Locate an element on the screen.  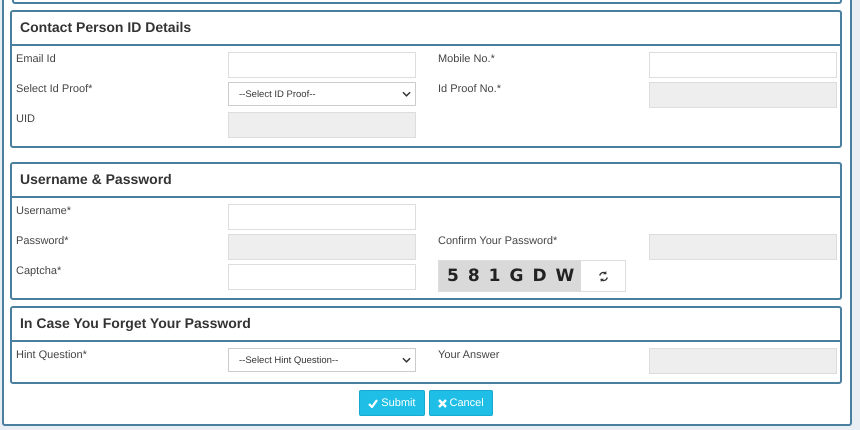
check-icon is located at coordinates (373, 403).